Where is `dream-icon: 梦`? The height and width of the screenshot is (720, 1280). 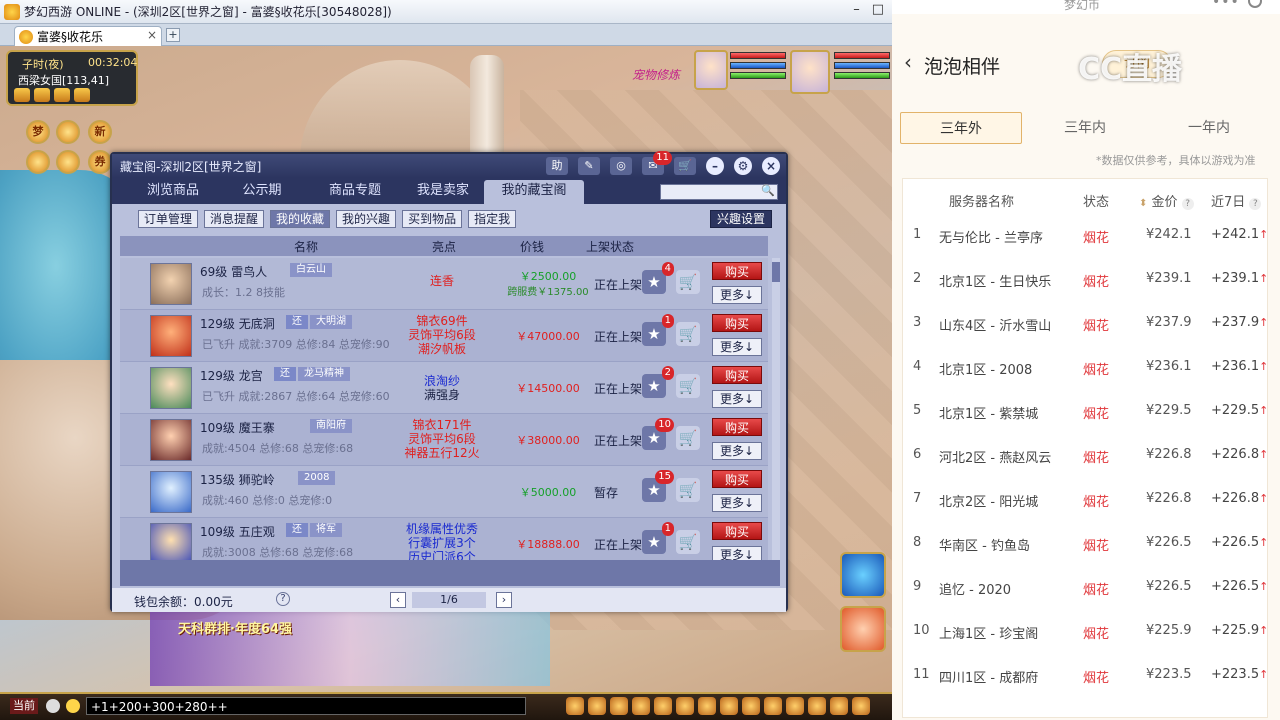
dream-icon: 梦 is located at coordinates (38, 132).